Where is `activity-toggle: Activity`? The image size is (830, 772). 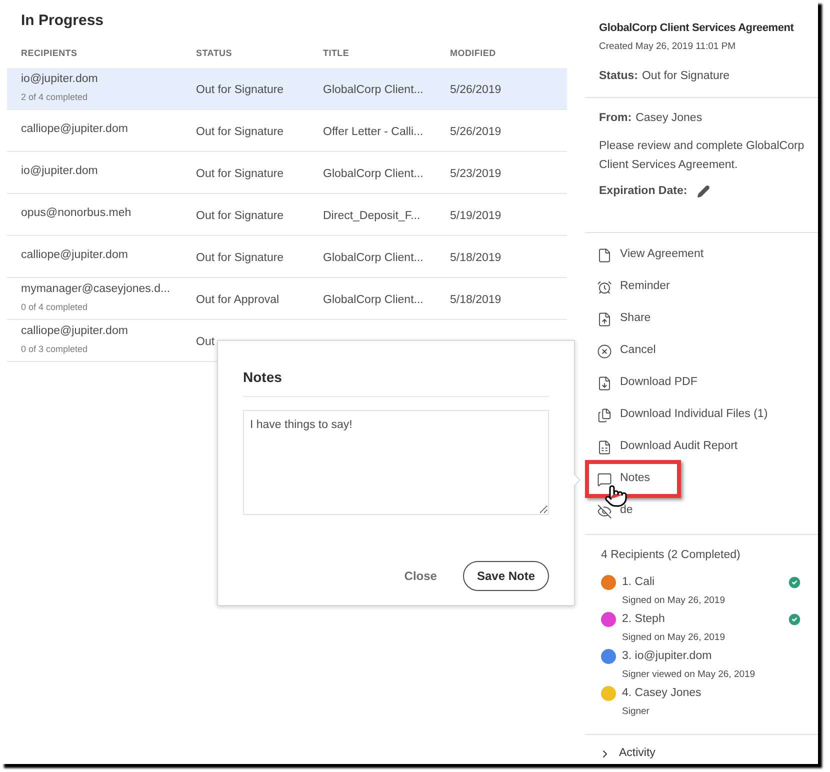 activity-toggle: Activity is located at coordinates (701, 748).